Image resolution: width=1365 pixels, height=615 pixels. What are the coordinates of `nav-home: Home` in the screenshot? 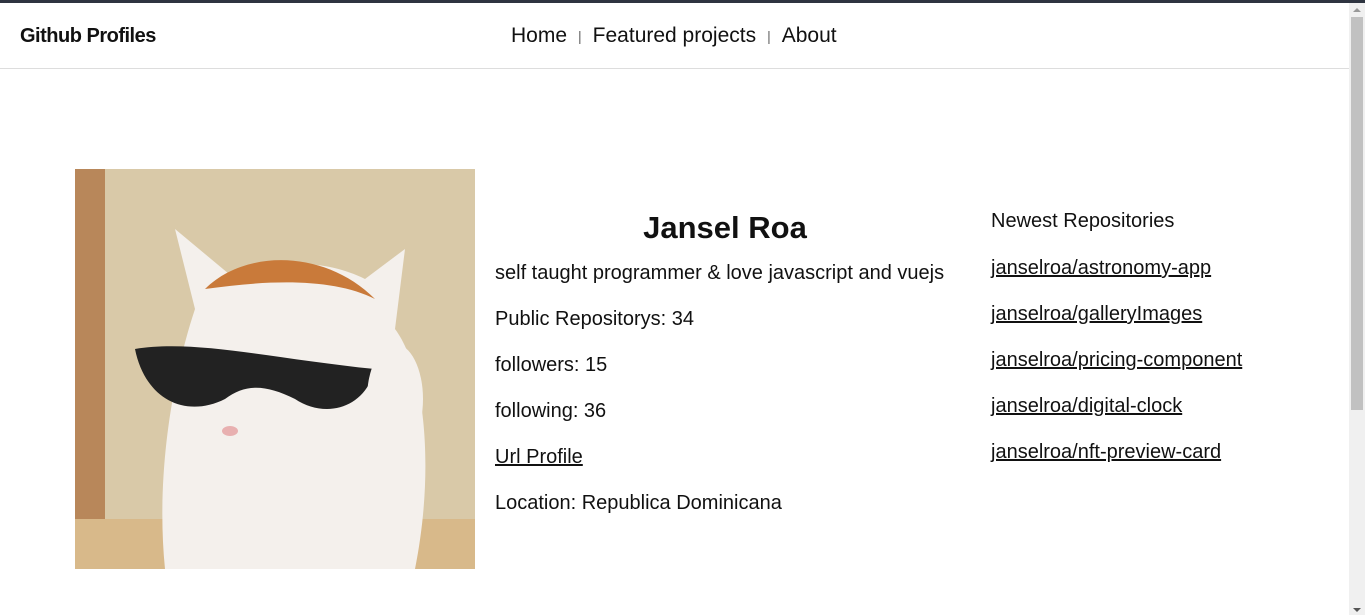 It's located at (539, 36).